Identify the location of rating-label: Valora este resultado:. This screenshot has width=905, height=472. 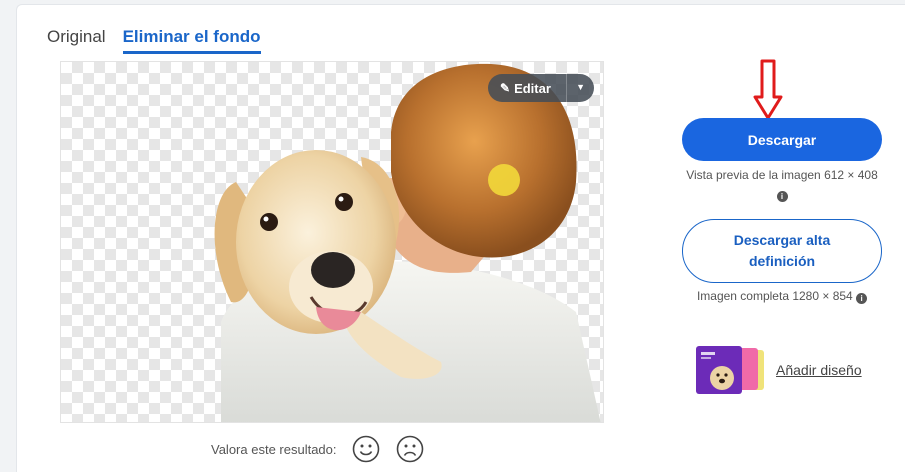
(274, 449).